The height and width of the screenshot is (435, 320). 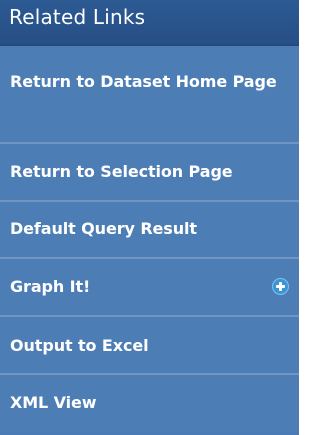 I want to click on link-graph-it: Graph It!, so click(x=149, y=288).